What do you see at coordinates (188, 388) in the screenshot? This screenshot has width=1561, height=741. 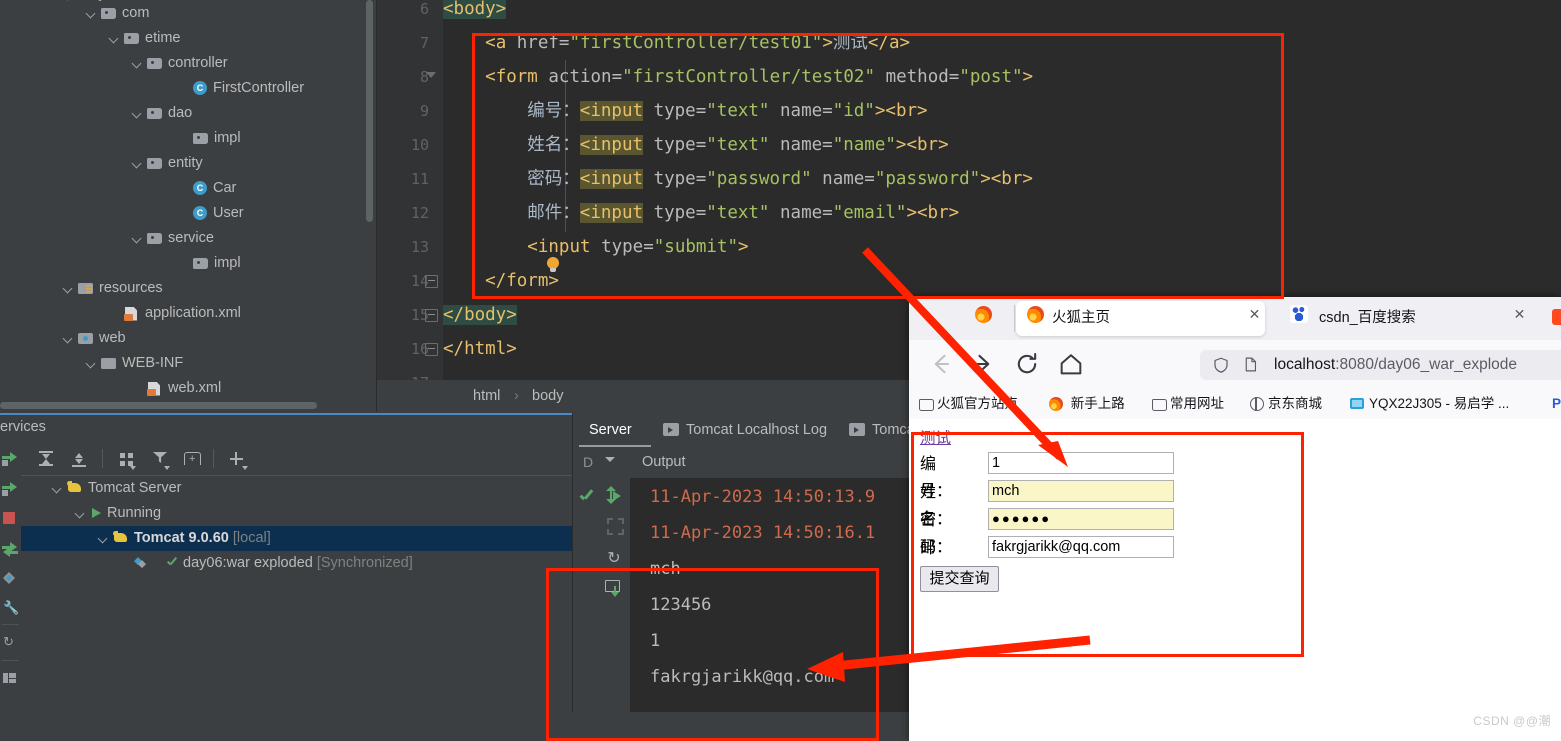 I see `tree-item-web-xml: web.xml` at bounding box center [188, 388].